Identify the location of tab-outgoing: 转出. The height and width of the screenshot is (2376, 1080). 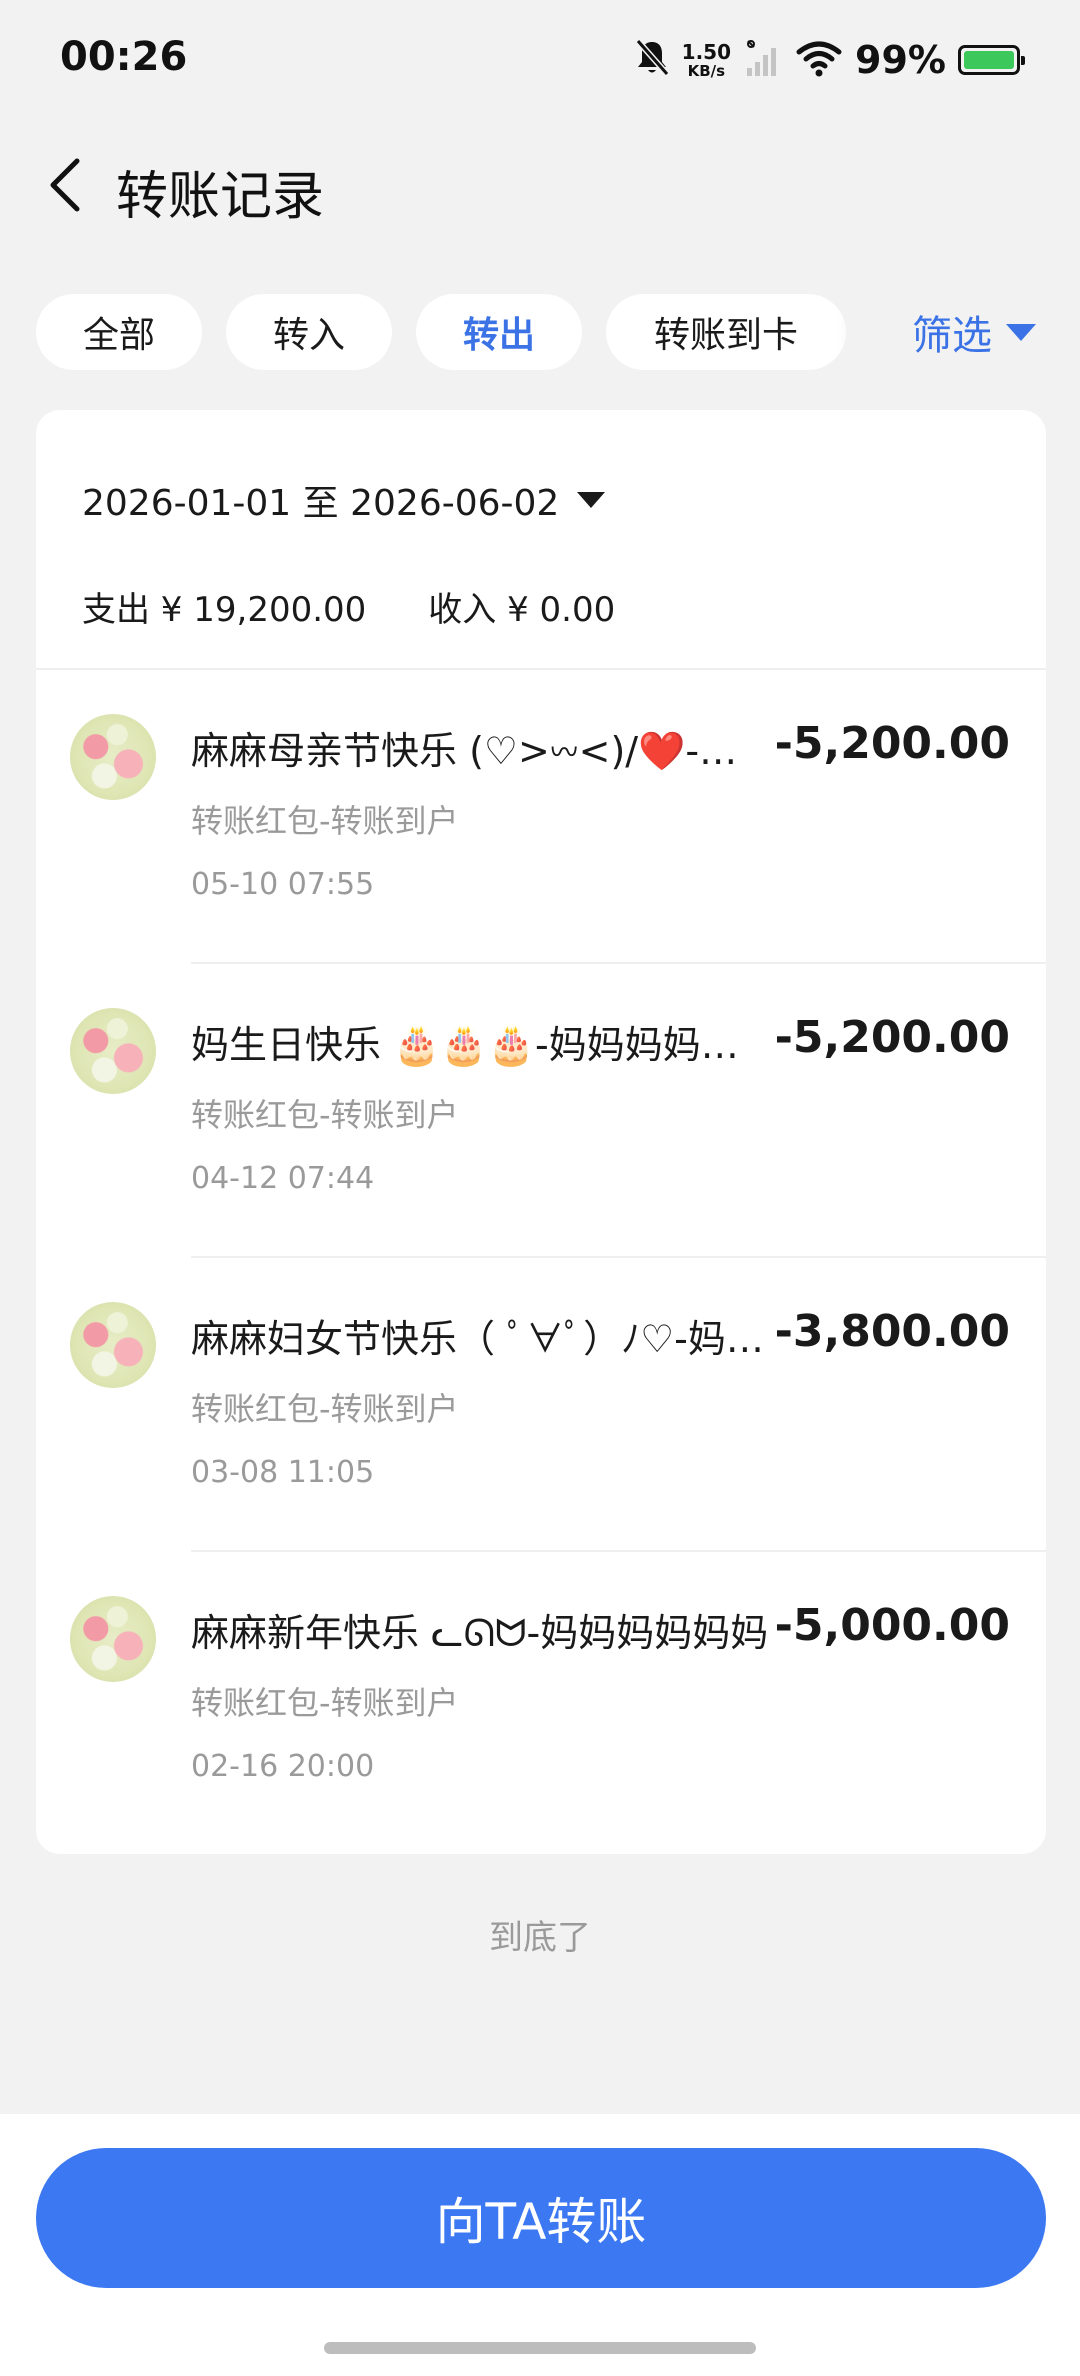
(499, 332).